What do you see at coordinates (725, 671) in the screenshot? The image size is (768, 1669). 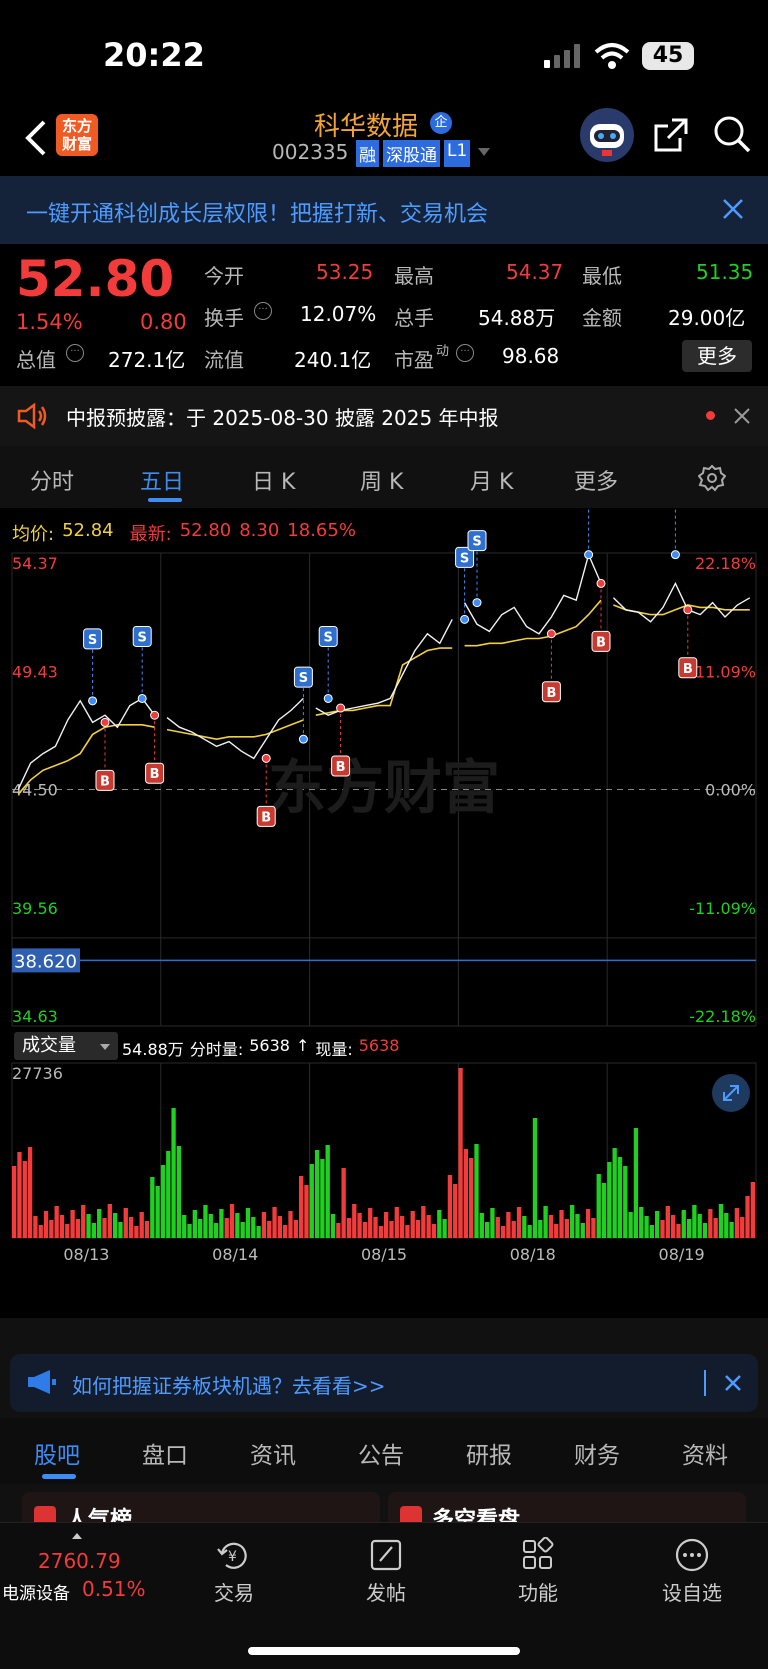 I see `y-axis-label-right: 11.09%` at bounding box center [725, 671].